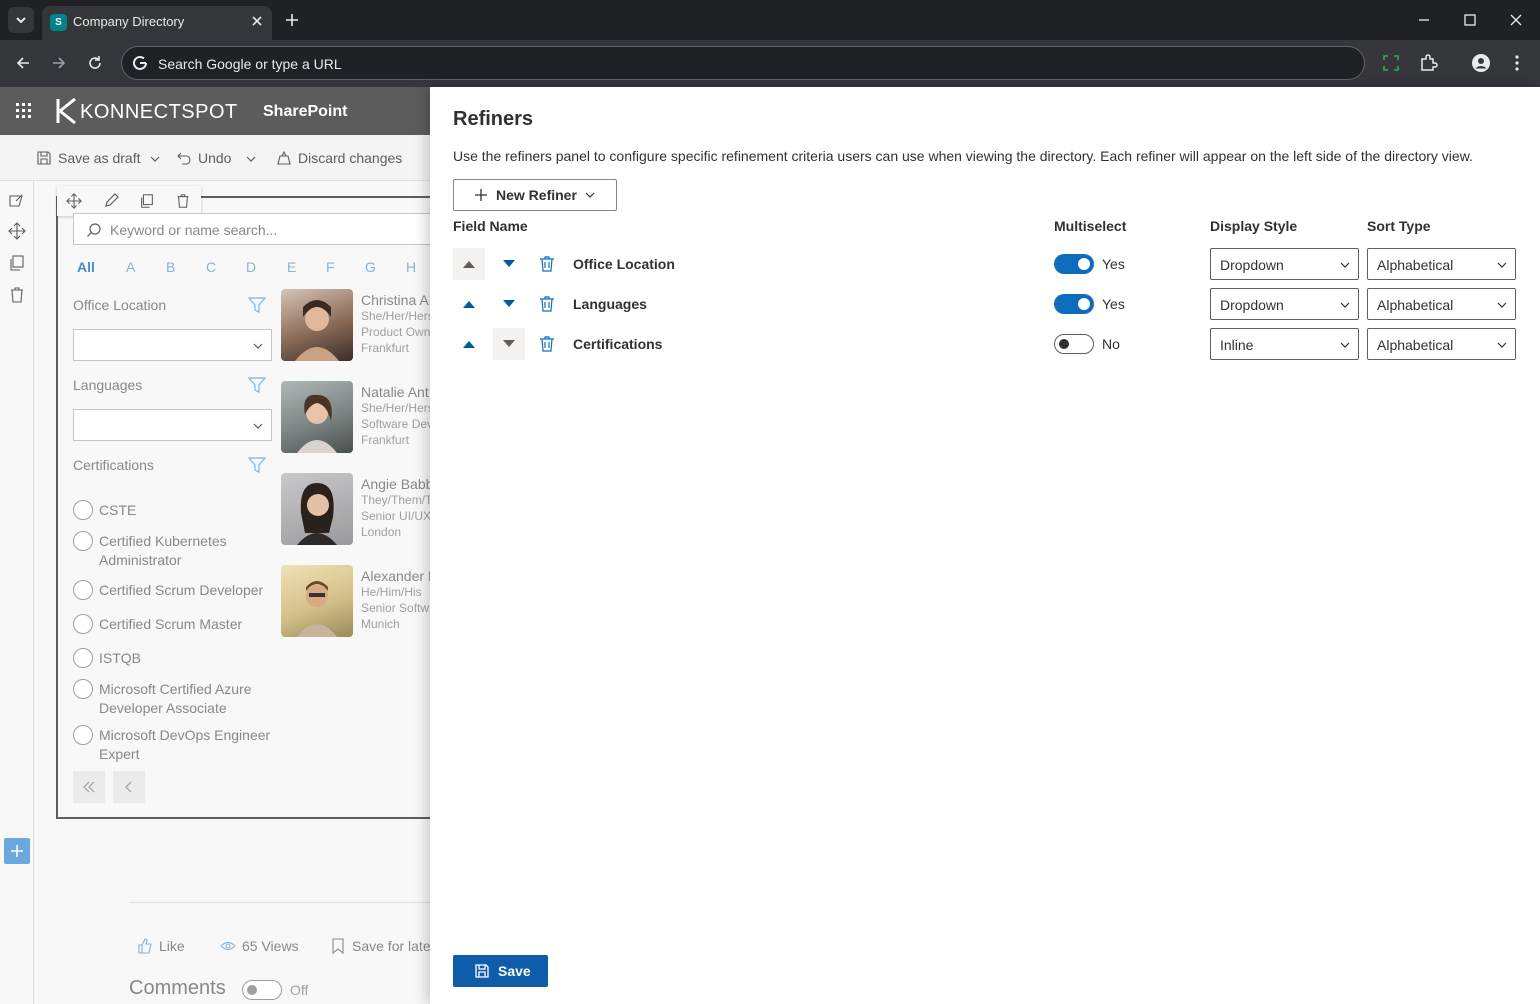 The image size is (1540, 1004). I want to click on certification-option: Certified Kubernetes Administrator, so click(173, 550).